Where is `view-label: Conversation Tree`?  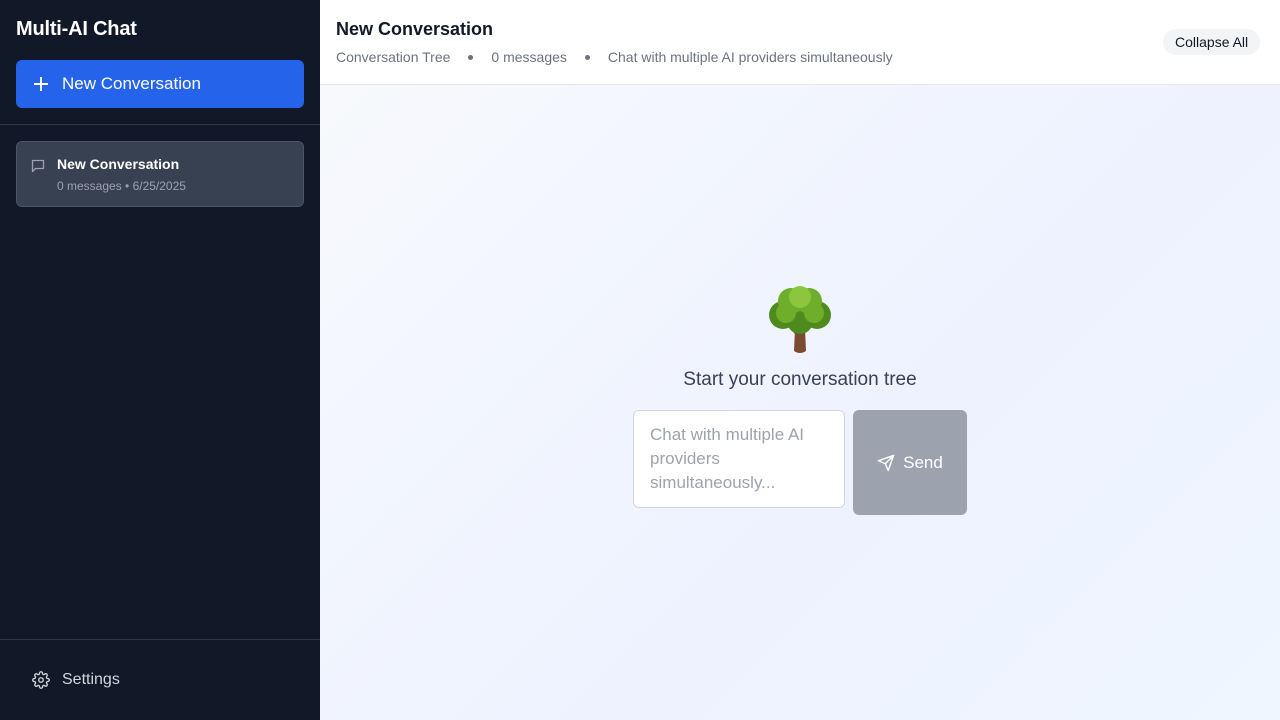 view-label: Conversation Tree is located at coordinates (393, 57).